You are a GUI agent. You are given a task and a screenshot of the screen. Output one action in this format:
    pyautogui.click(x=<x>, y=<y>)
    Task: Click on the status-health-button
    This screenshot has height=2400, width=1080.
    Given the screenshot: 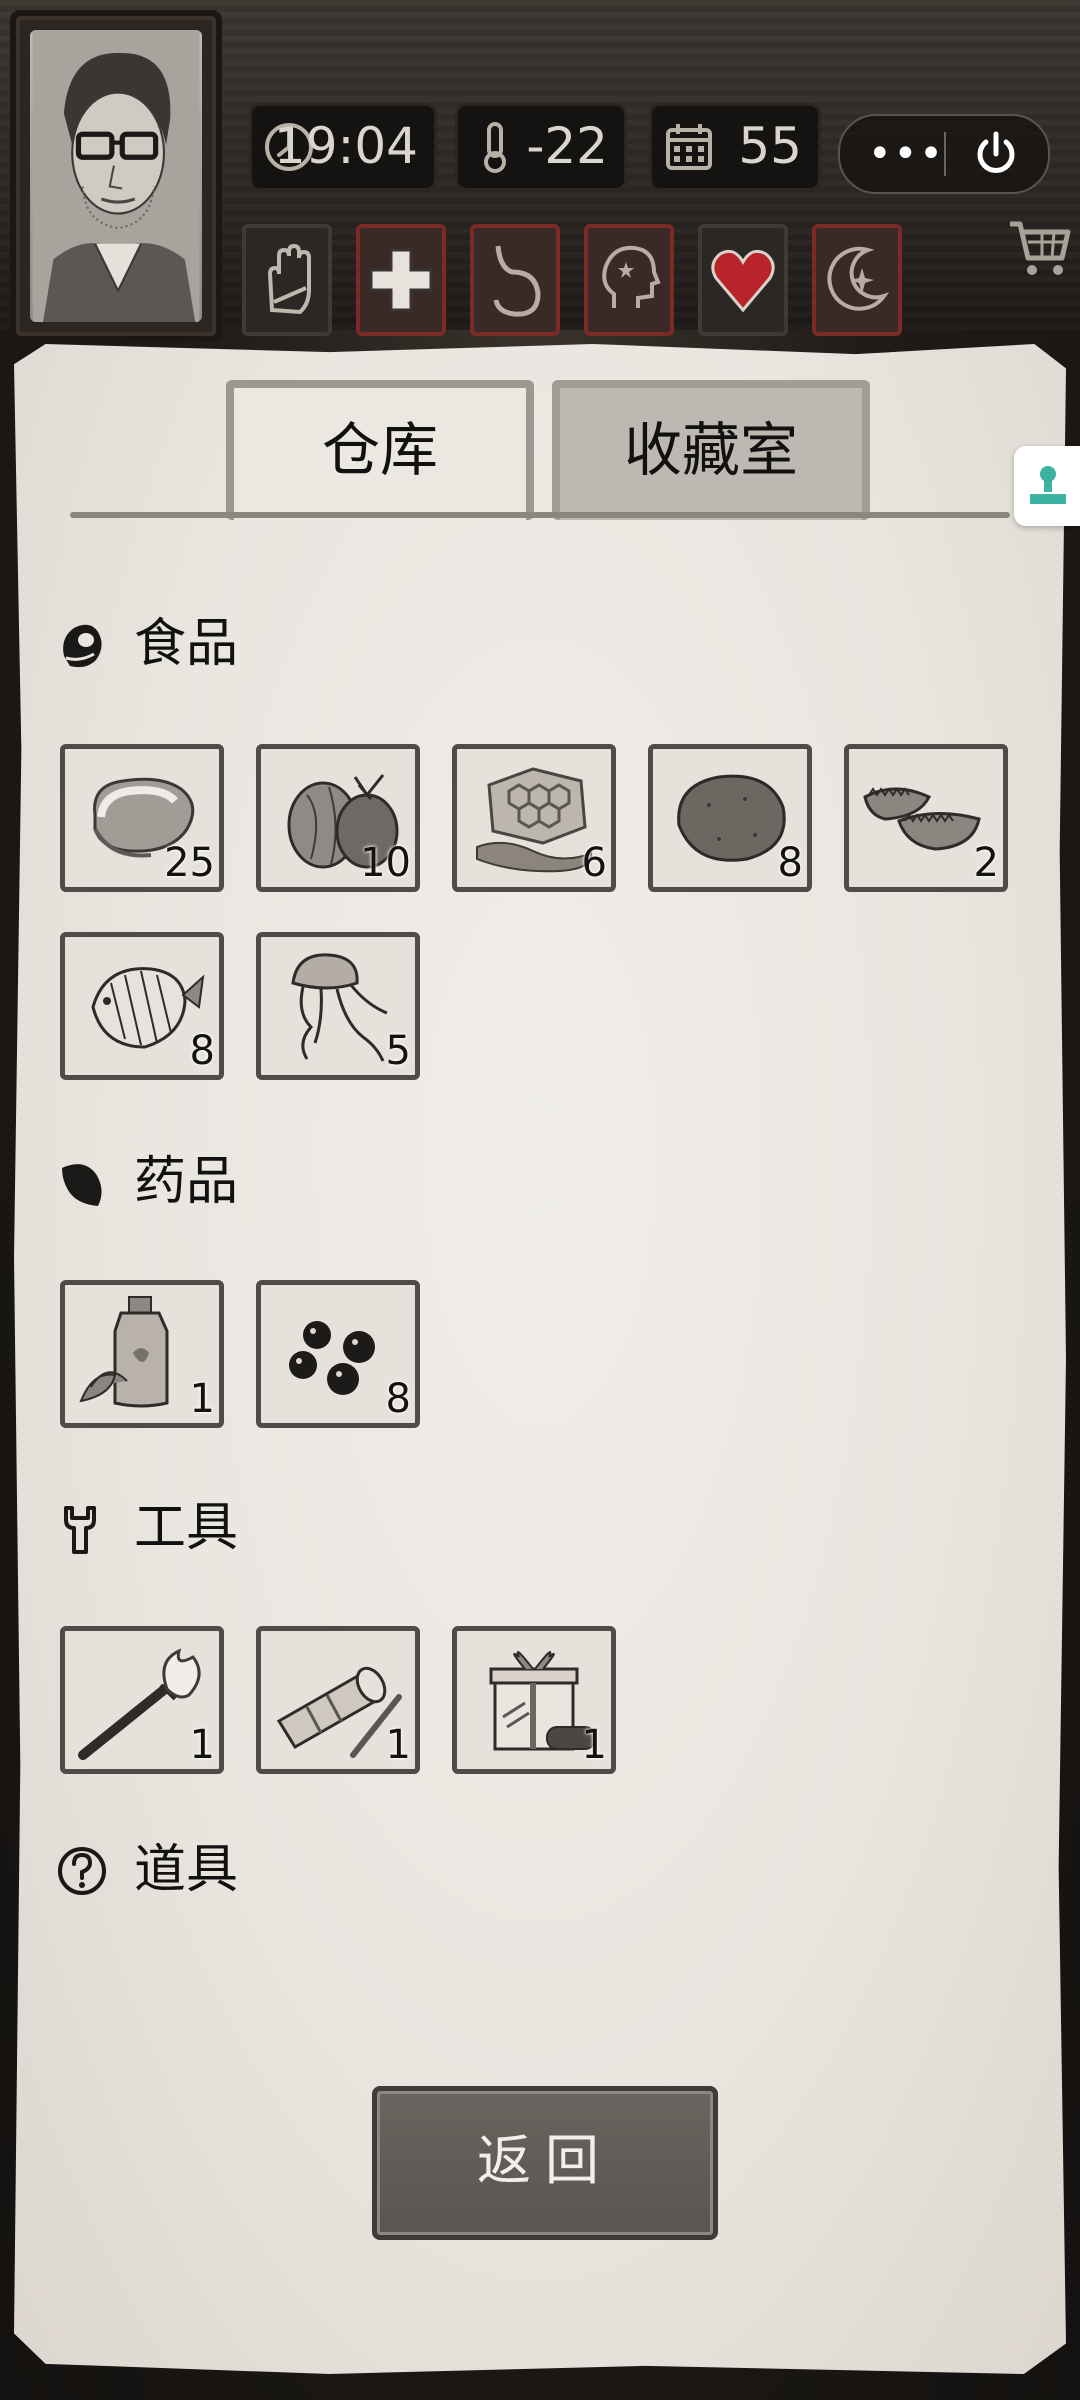 What is the action you would take?
    pyautogui.click(x=401, y=280)
    